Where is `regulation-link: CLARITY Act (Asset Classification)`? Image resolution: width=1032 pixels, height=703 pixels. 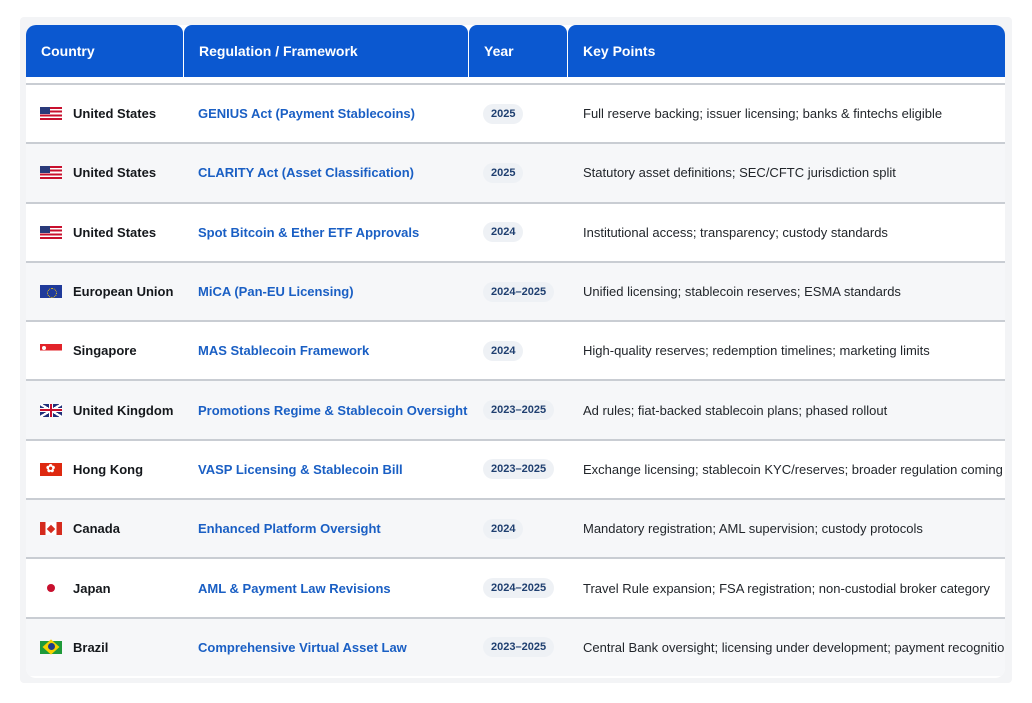
regulation-link: CLARITY Act (Asset Classification) is located at coordinates (326, 172).